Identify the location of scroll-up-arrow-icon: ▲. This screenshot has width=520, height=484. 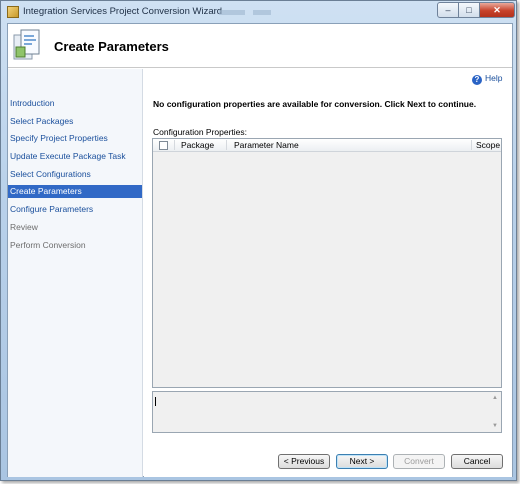
(495, 398).